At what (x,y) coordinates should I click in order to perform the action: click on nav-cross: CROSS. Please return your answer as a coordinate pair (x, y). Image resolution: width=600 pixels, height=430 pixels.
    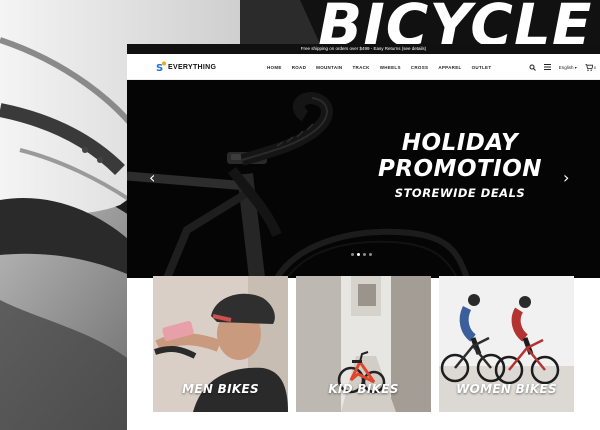
    Looking at the image, I should click on (420, 67).